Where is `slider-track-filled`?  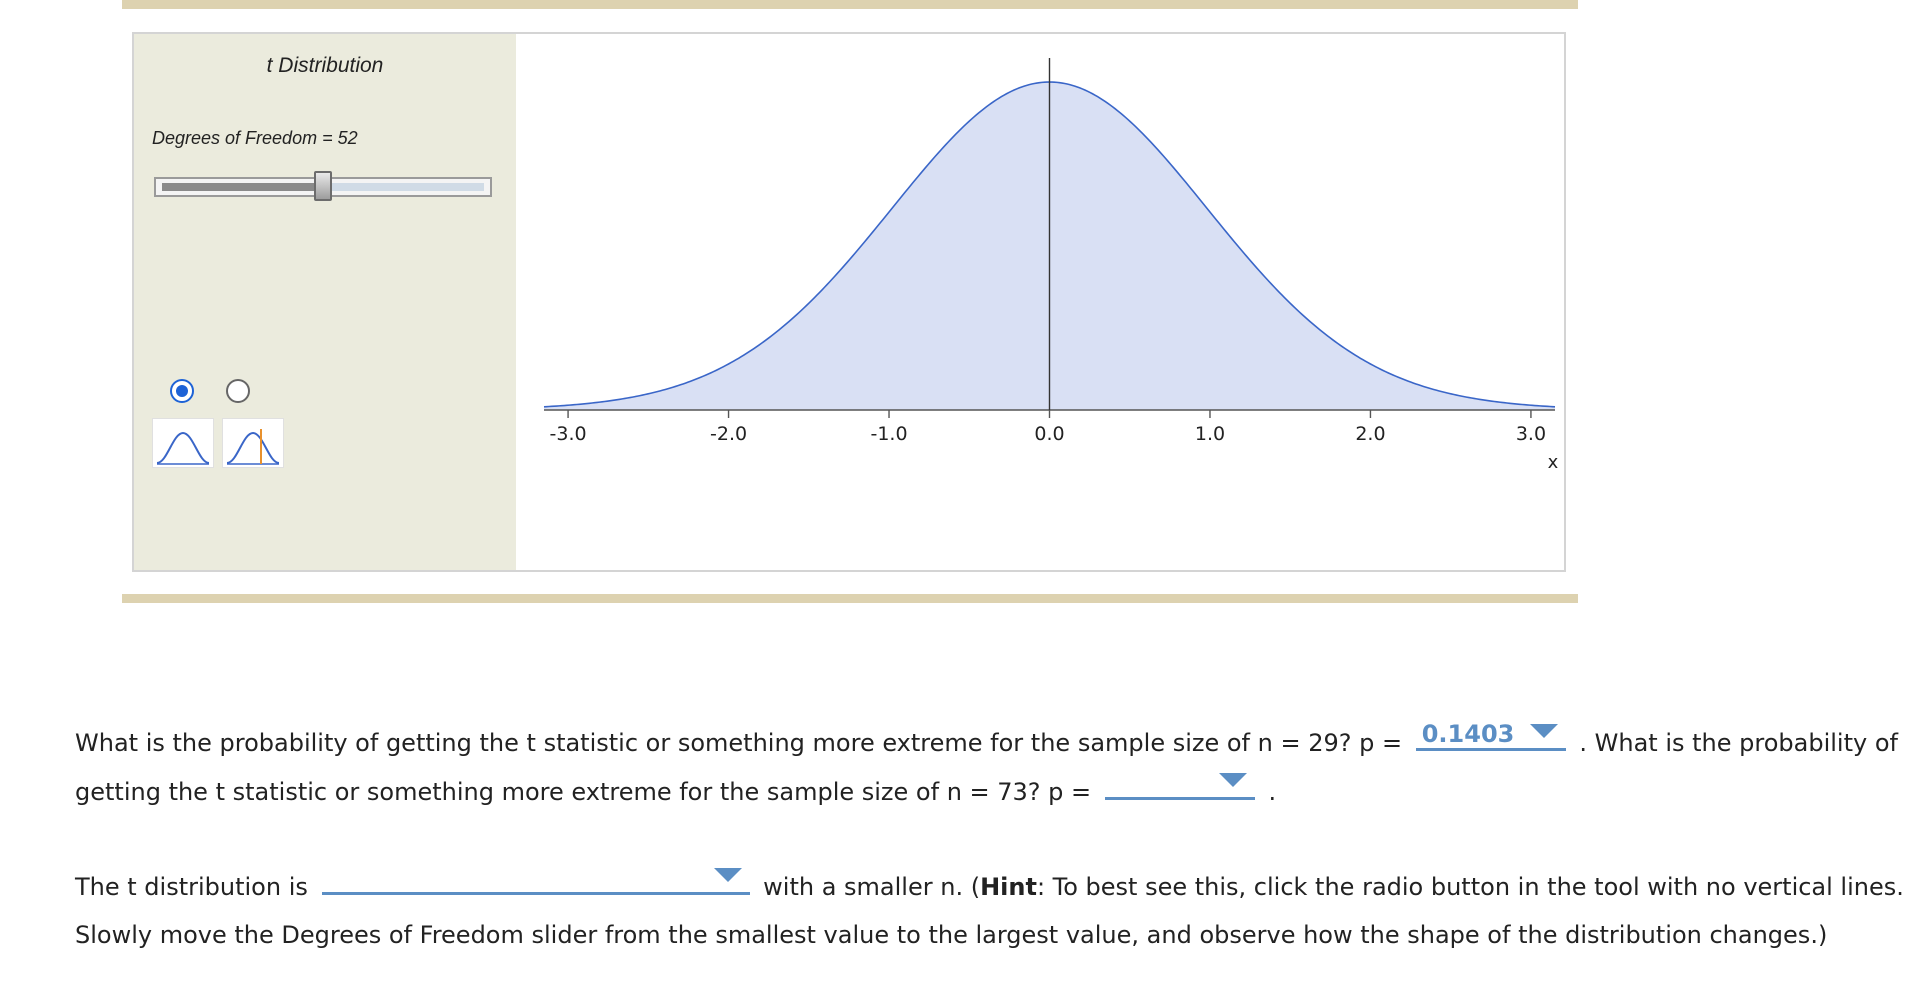
slider-track-filled is located at coordinates (238, 187).